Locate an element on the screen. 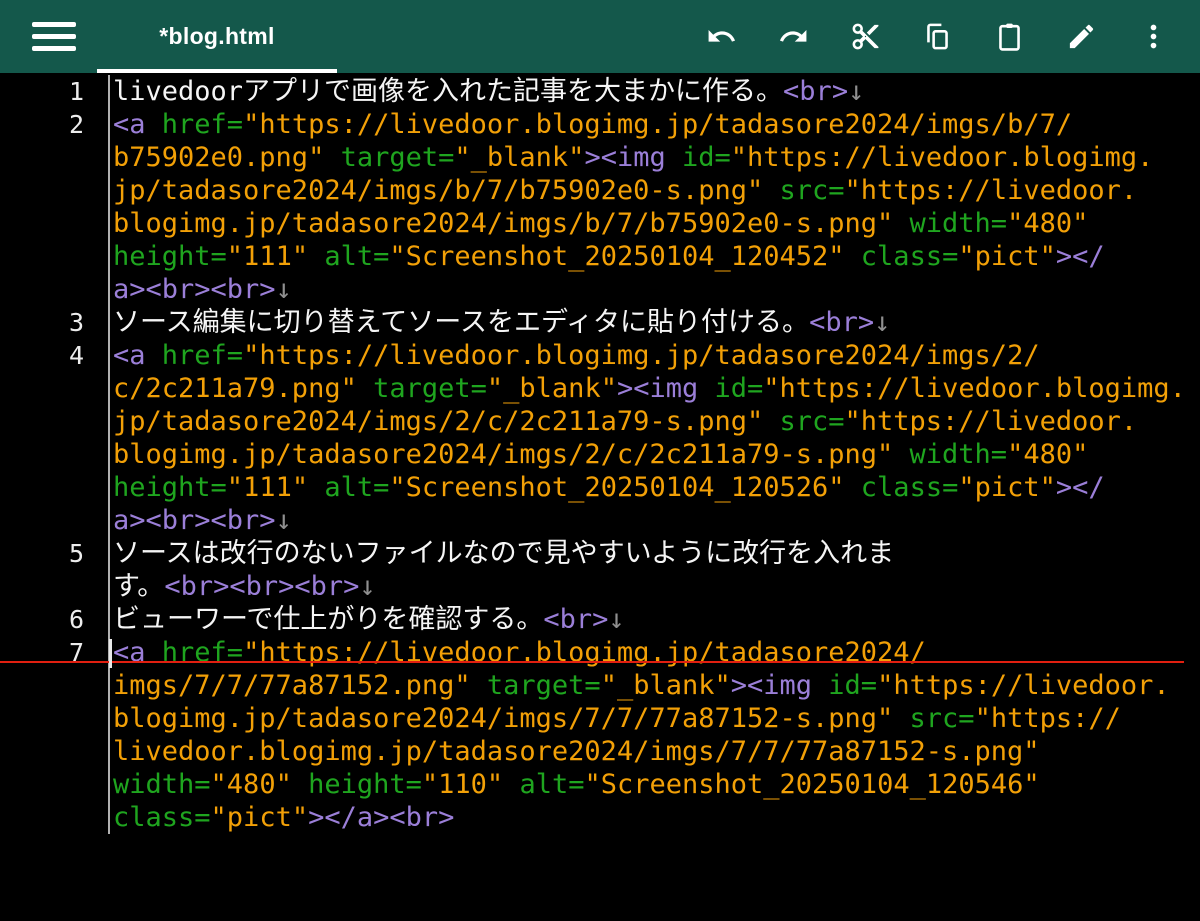  code-line: 3 ソース編集に切り替えてソースをエディタに貼り付ける。<br>↓ is located at coordinates (600, 322).